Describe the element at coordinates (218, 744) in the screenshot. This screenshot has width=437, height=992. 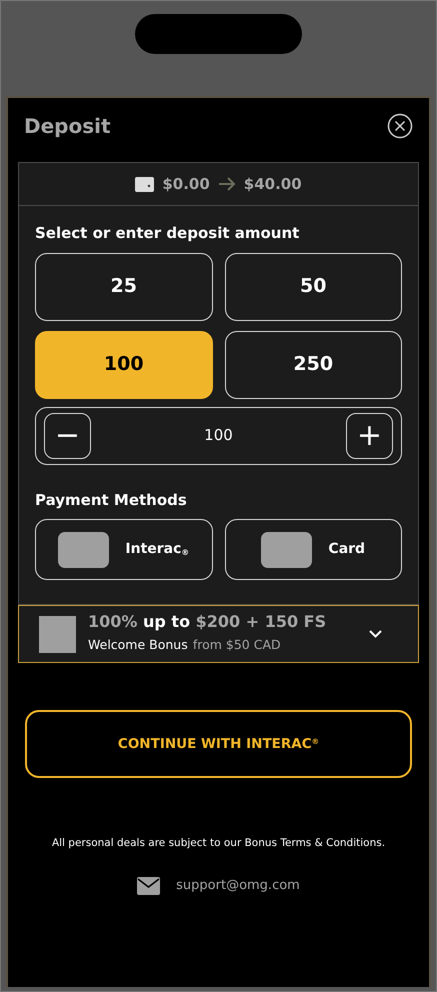
I see `continue-button: CONTINUE WITH INTERAC$^{®}$` at that location.